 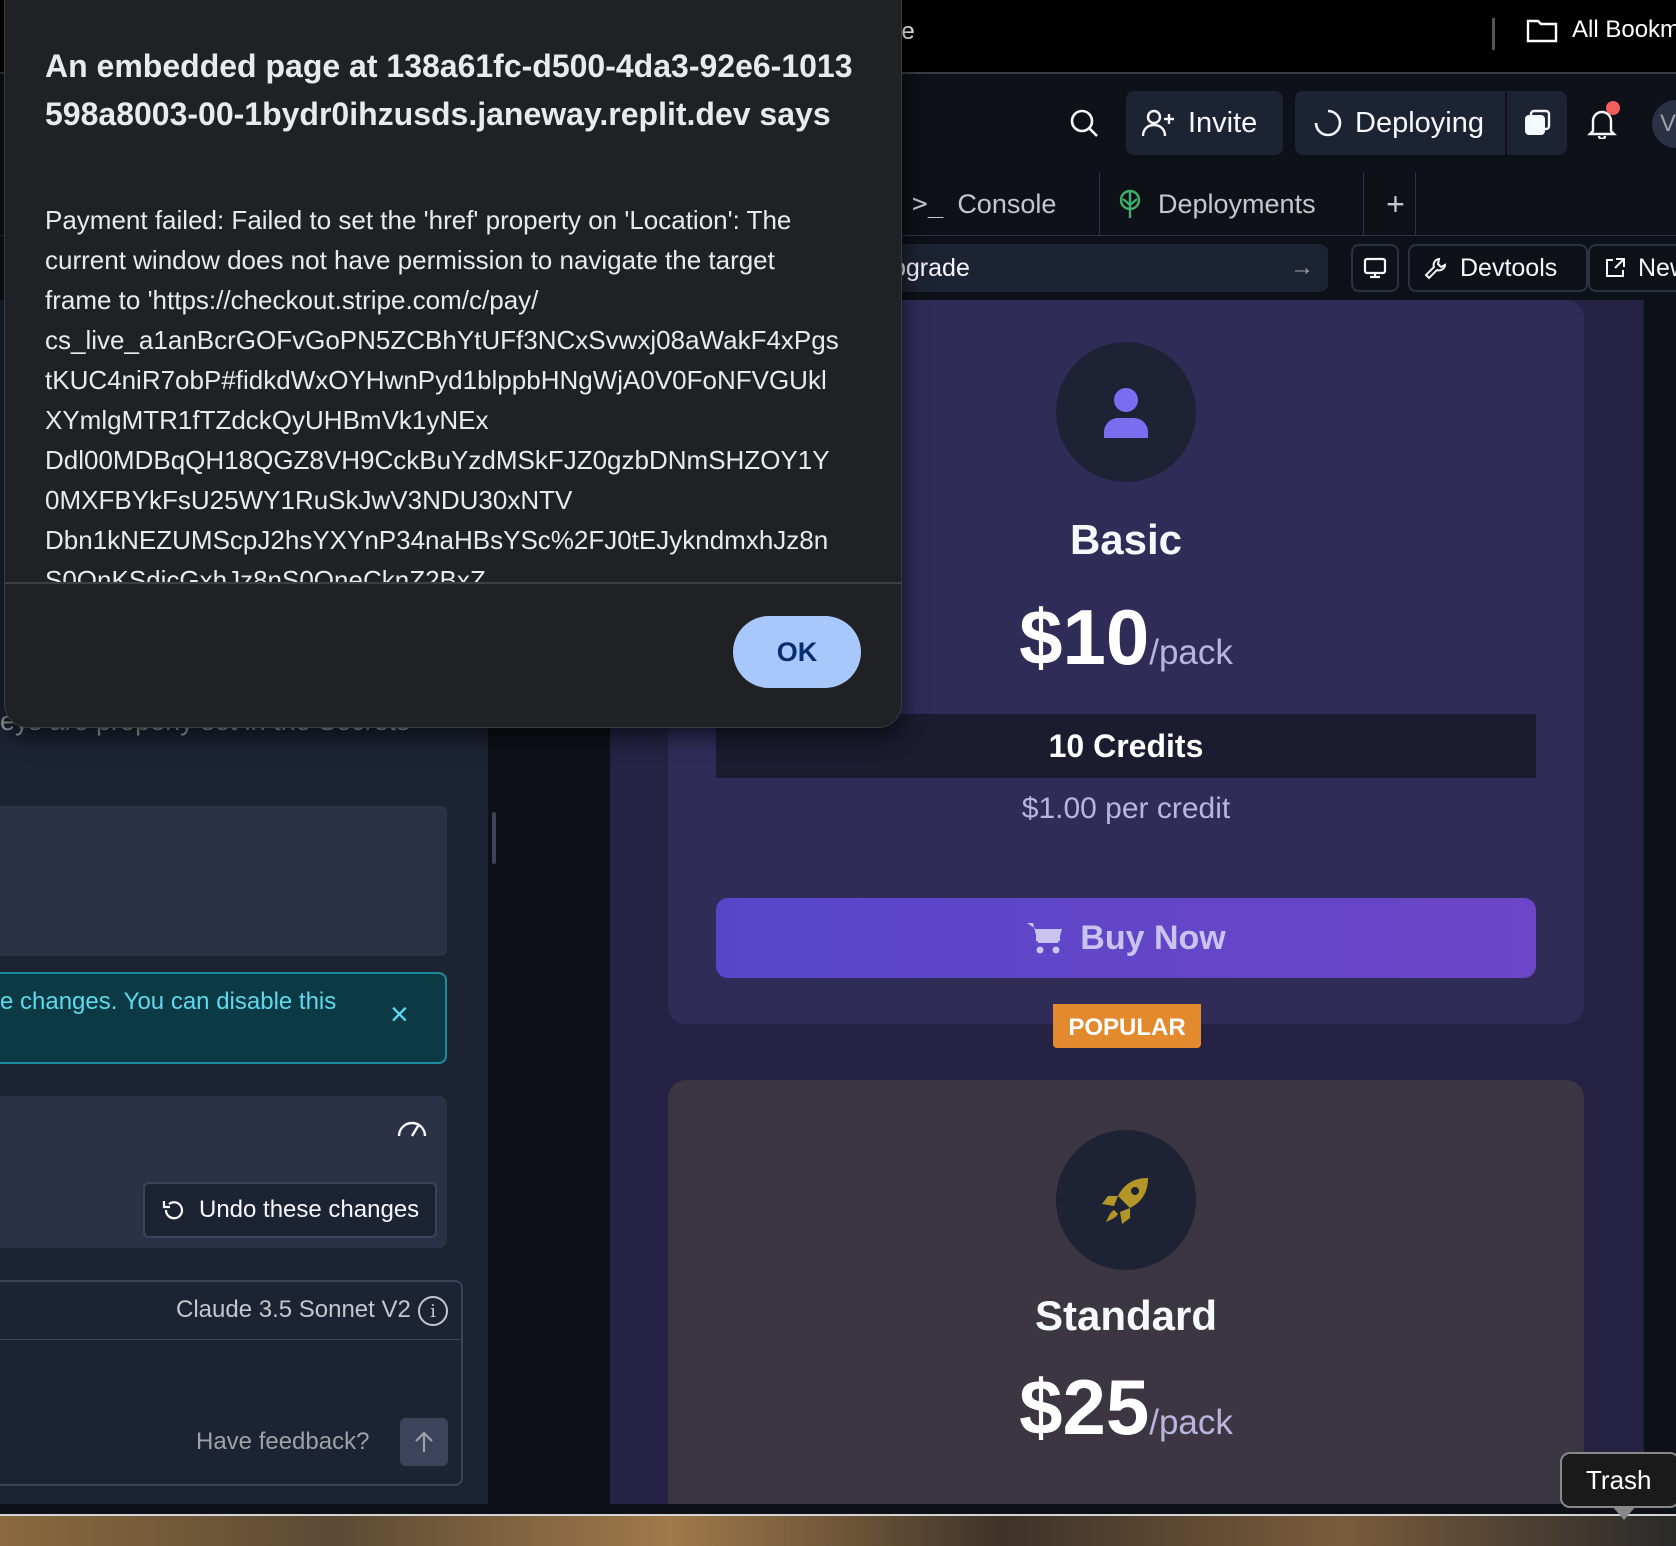 I want to click on external-link-icon, so click(x=1615, y=267).